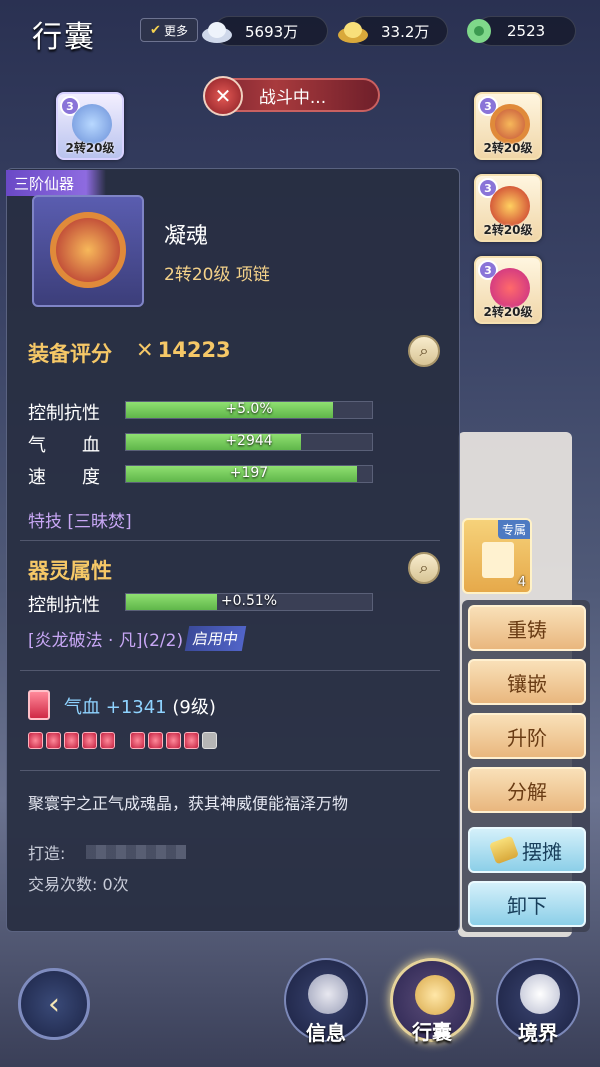  What do you see at coordinates (504, 850) in the screenshot?
I see `gold-bar-icon` at bounding box center [504, 850].